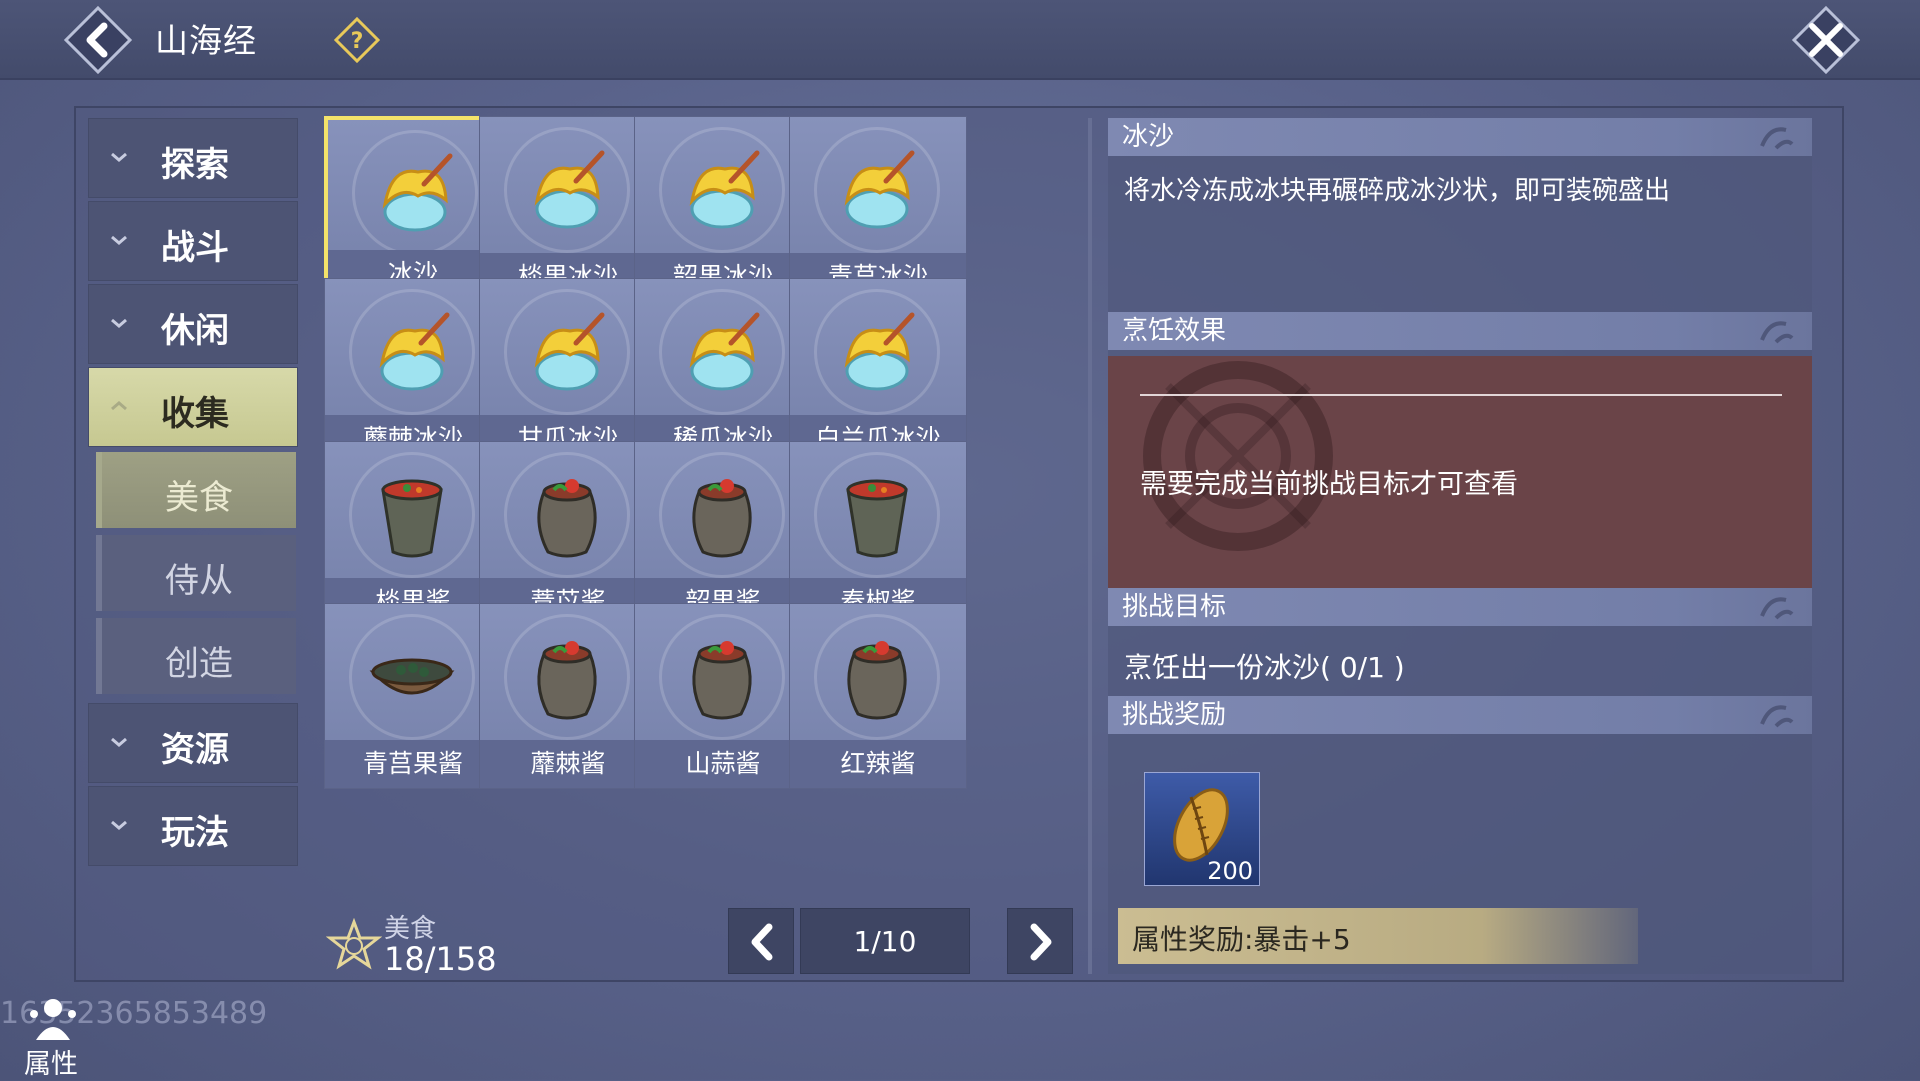  What do you see at coordinates (357, 40) in the screenshot?
I see `help-icon: ?` at bounding box center [357, 40].